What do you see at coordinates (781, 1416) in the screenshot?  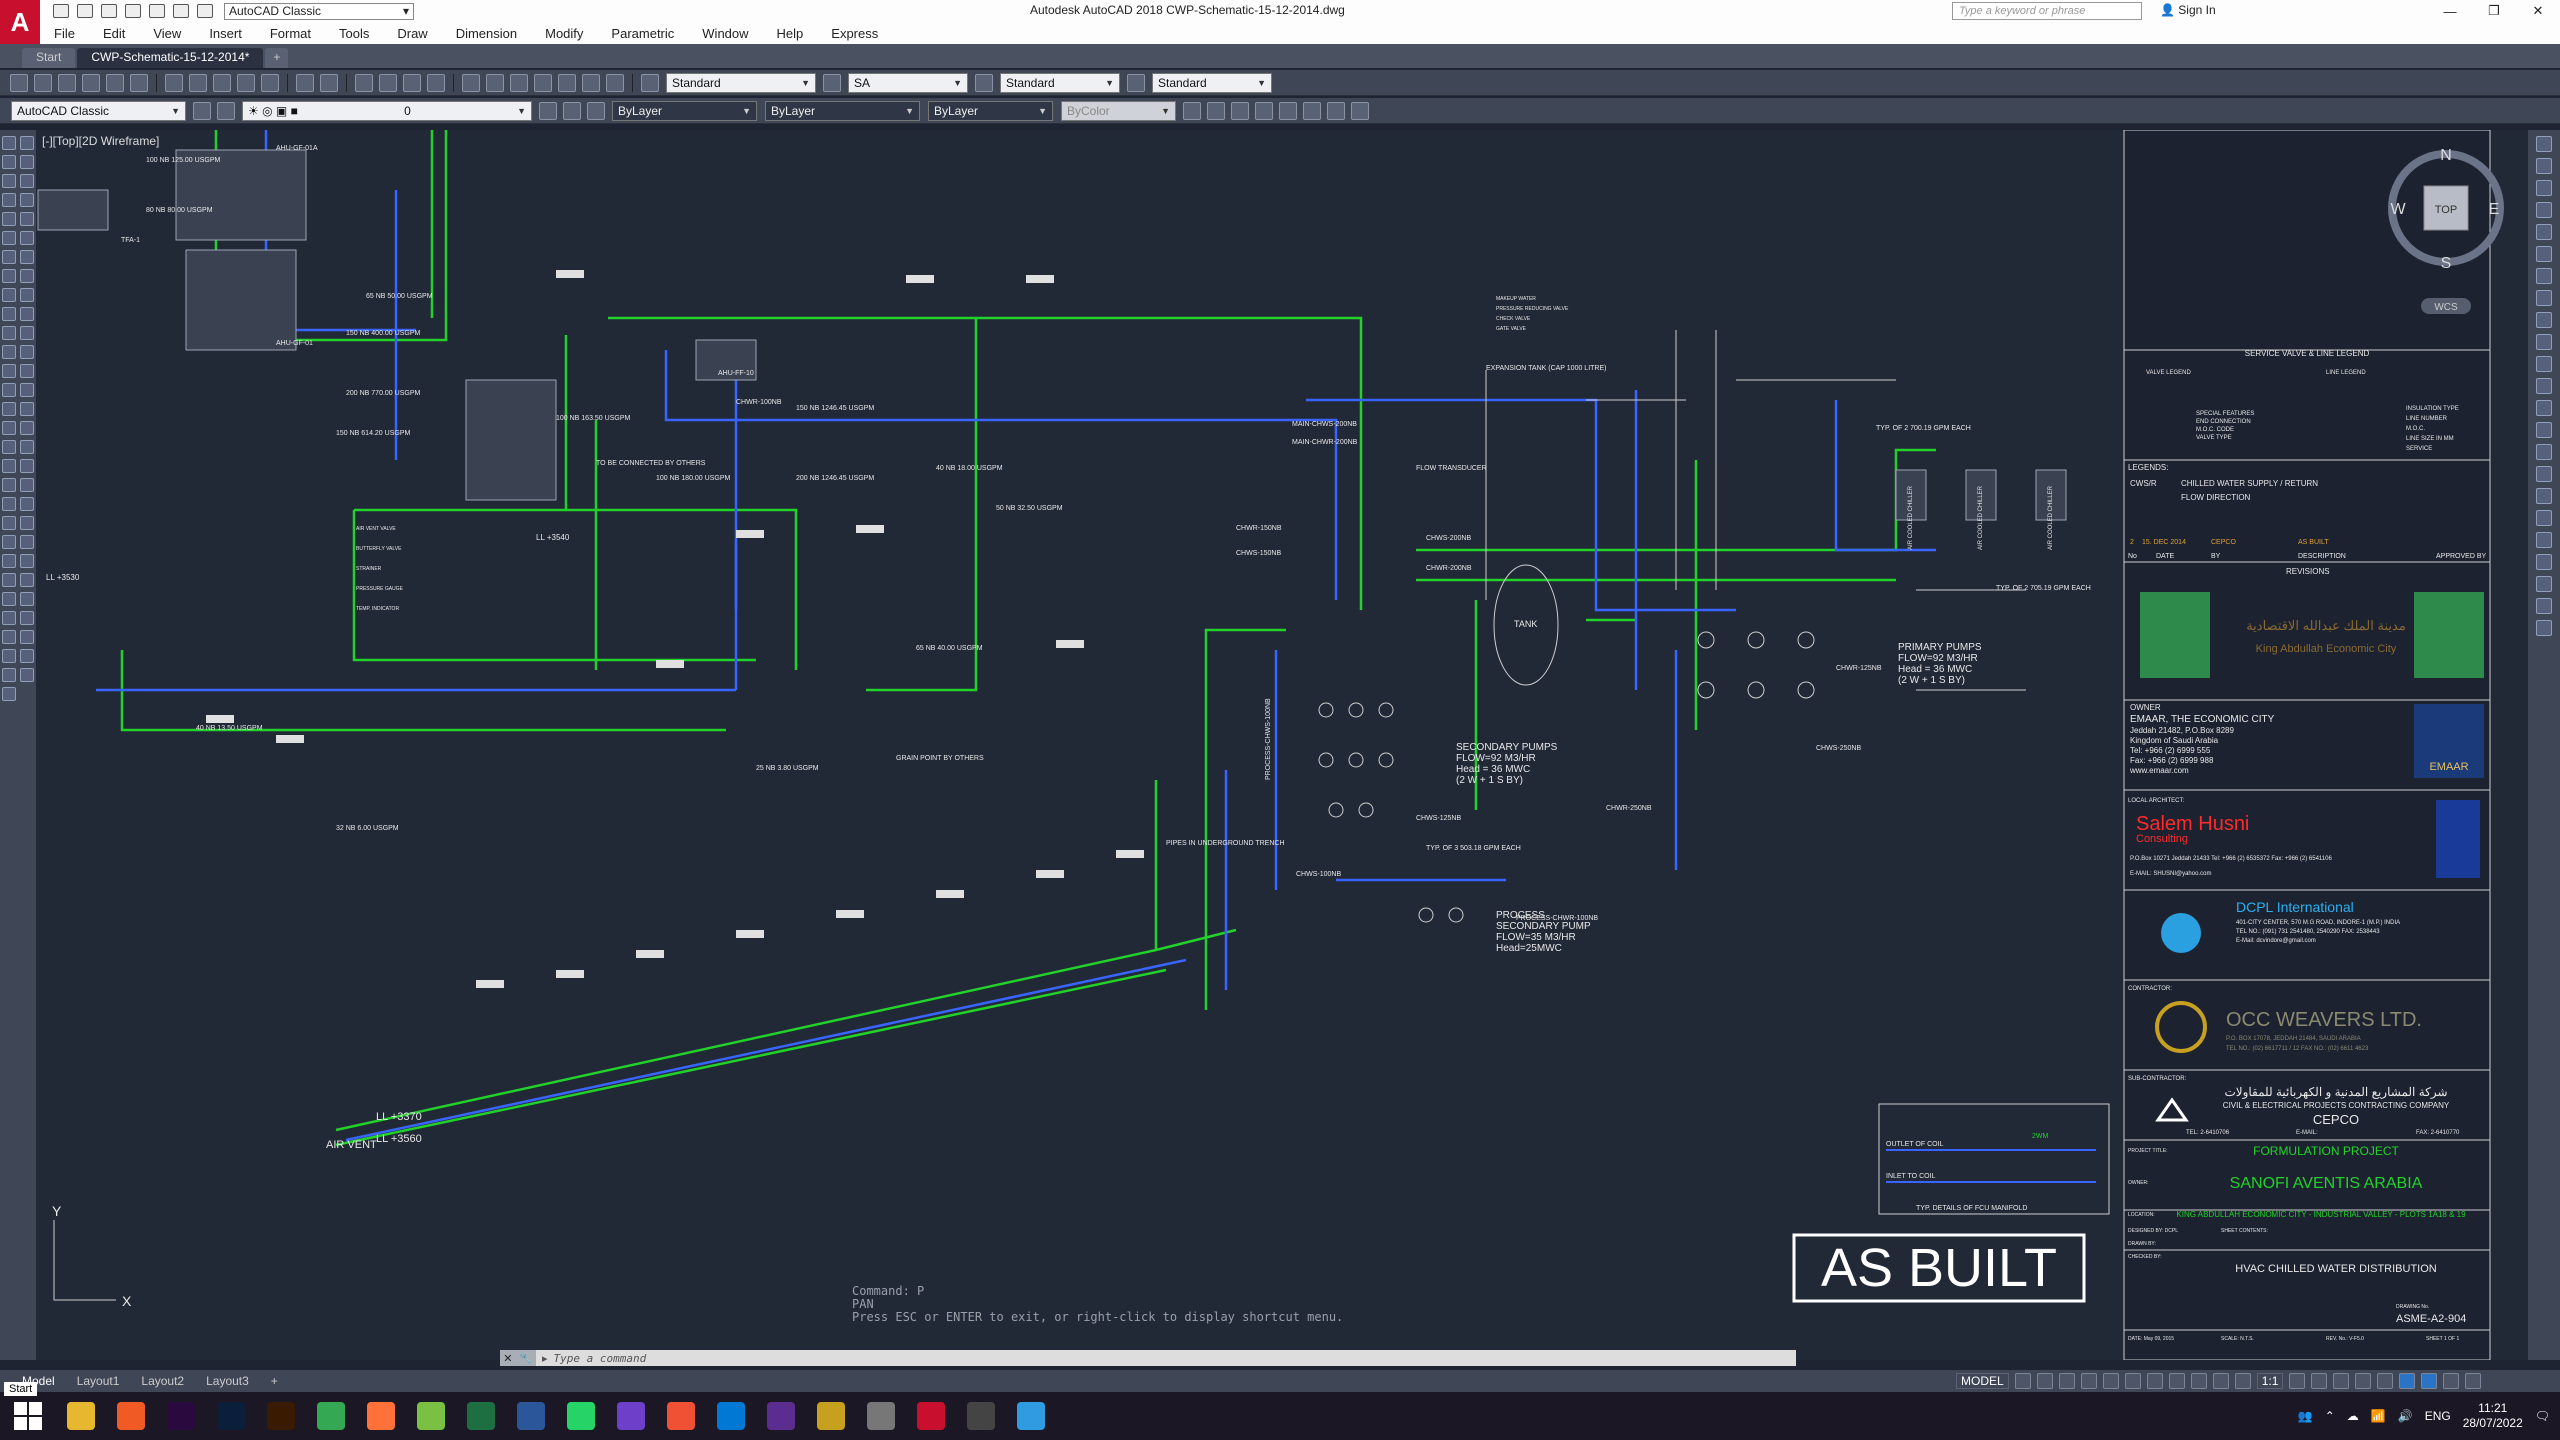 I see `vs-icon` at bounding box center [781, 1416].